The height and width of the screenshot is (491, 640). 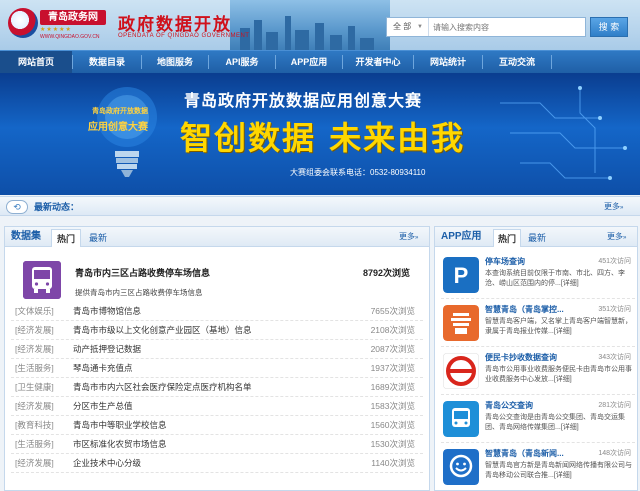 What do you see at coordinates (34, 368) in the screenshot?
I see `dataset-category: [生活服务]` at bounding box center [34, 368].